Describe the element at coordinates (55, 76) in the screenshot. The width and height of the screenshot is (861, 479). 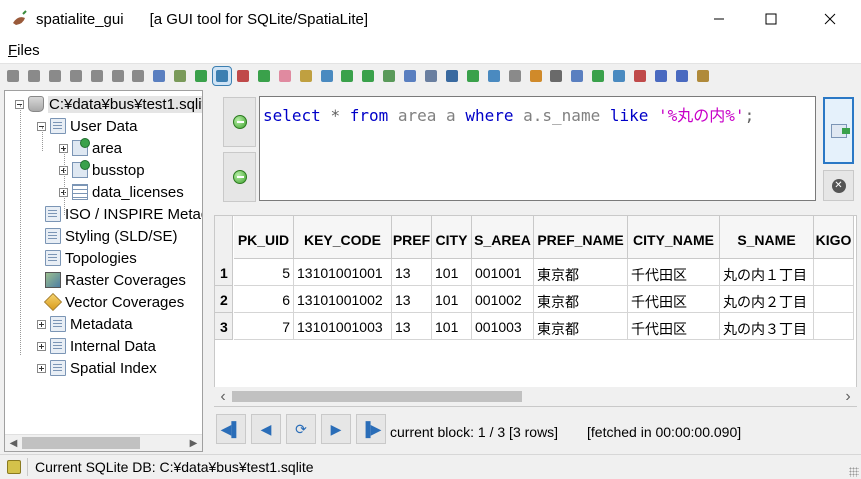
I see `create-db-button` at that location.